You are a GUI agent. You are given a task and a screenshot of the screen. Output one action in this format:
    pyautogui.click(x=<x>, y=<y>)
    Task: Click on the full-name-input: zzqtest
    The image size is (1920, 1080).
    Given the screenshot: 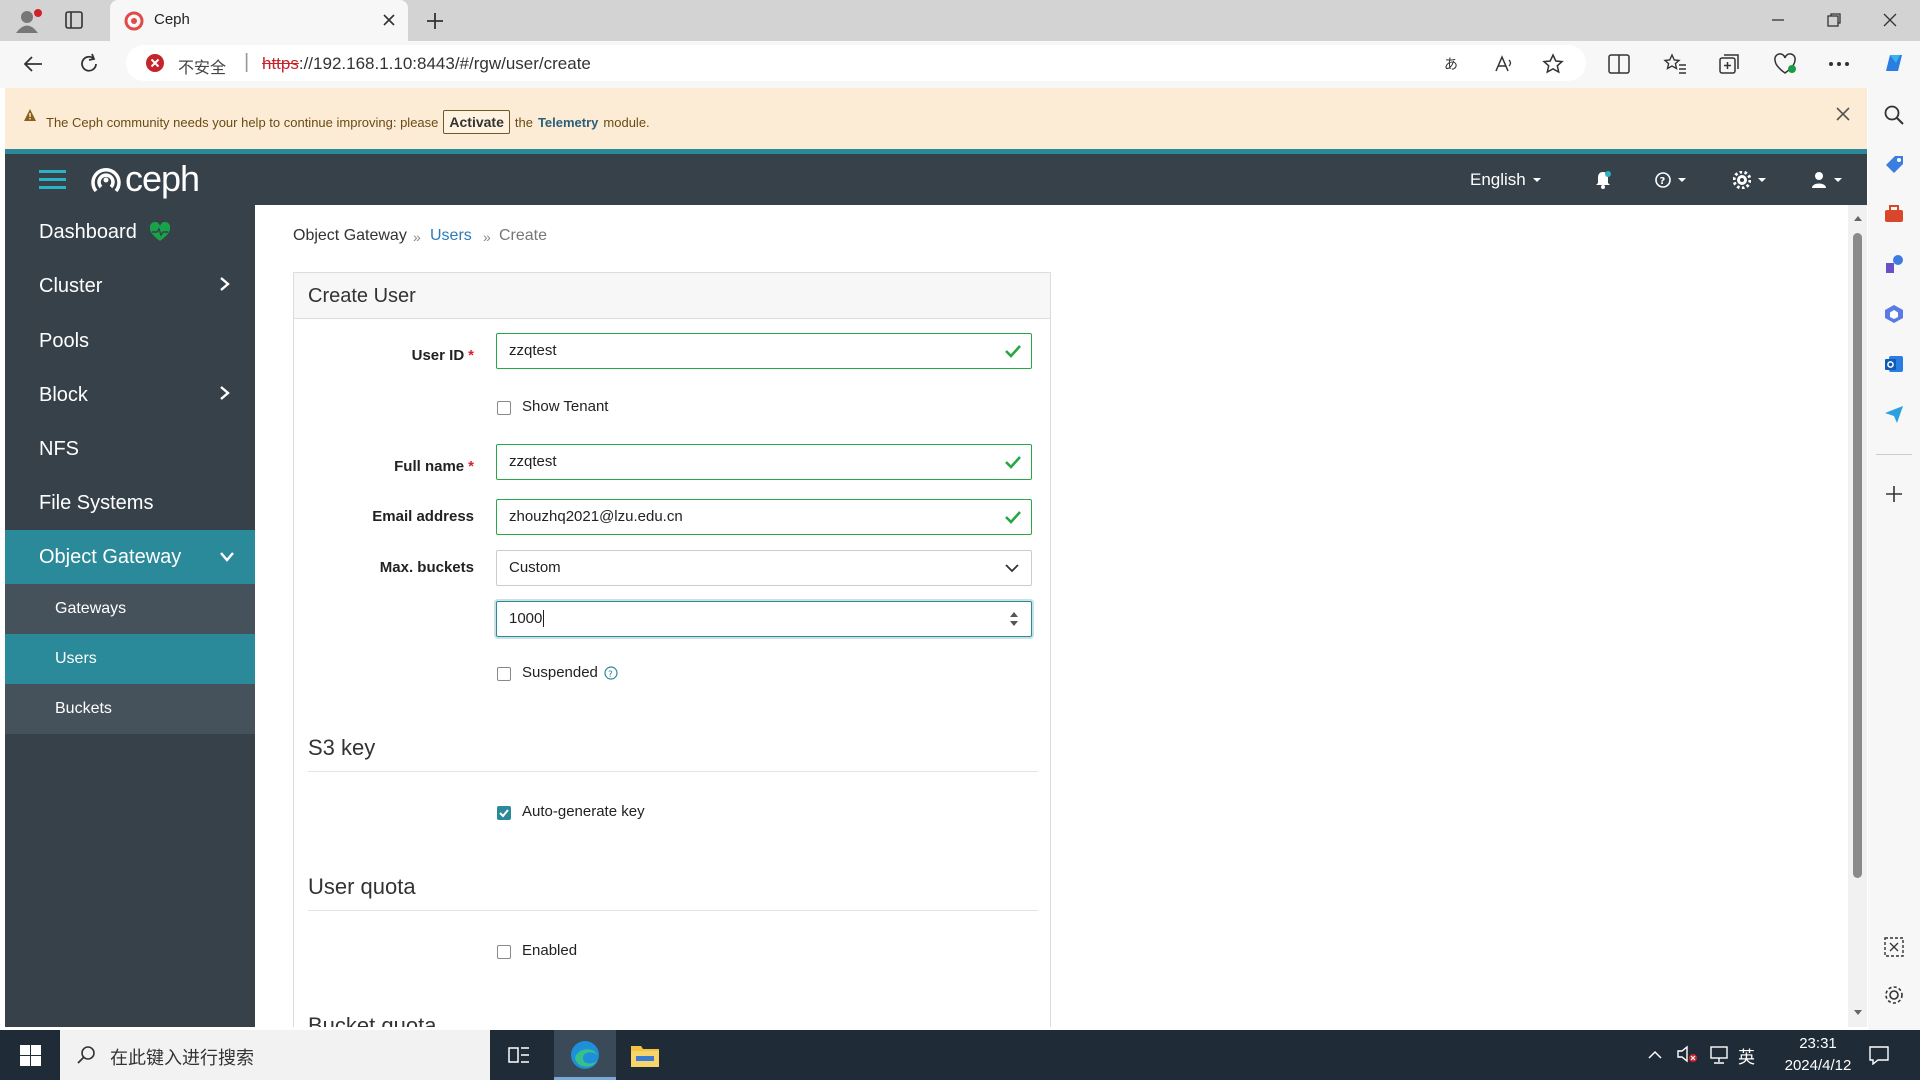 What is the action you would take?
    pyautogui.click(x=764, y=462)
    